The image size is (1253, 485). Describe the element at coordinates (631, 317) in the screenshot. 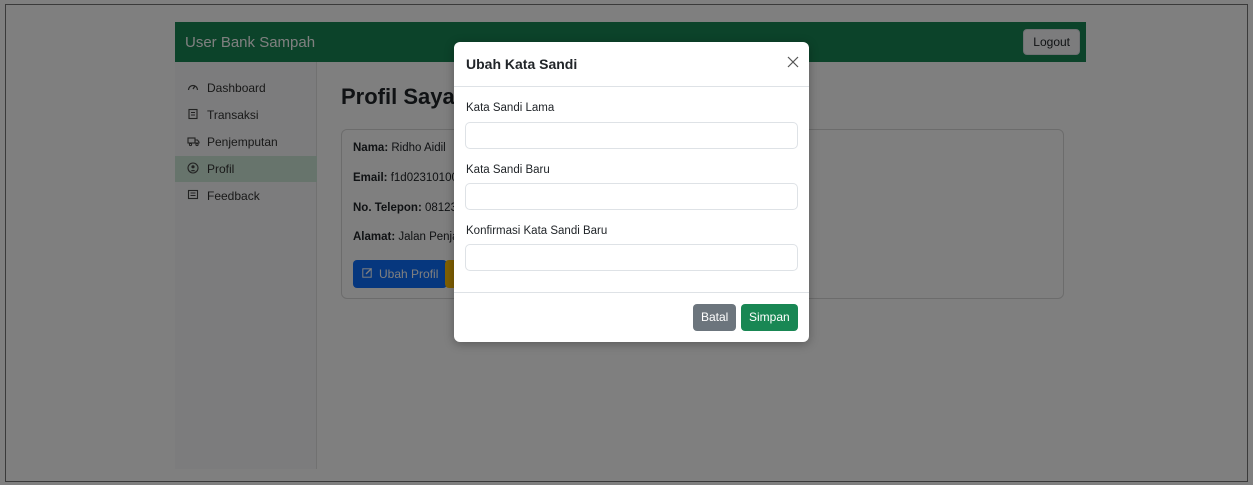

I see `modal-footer: Batal Simpan` at that location.